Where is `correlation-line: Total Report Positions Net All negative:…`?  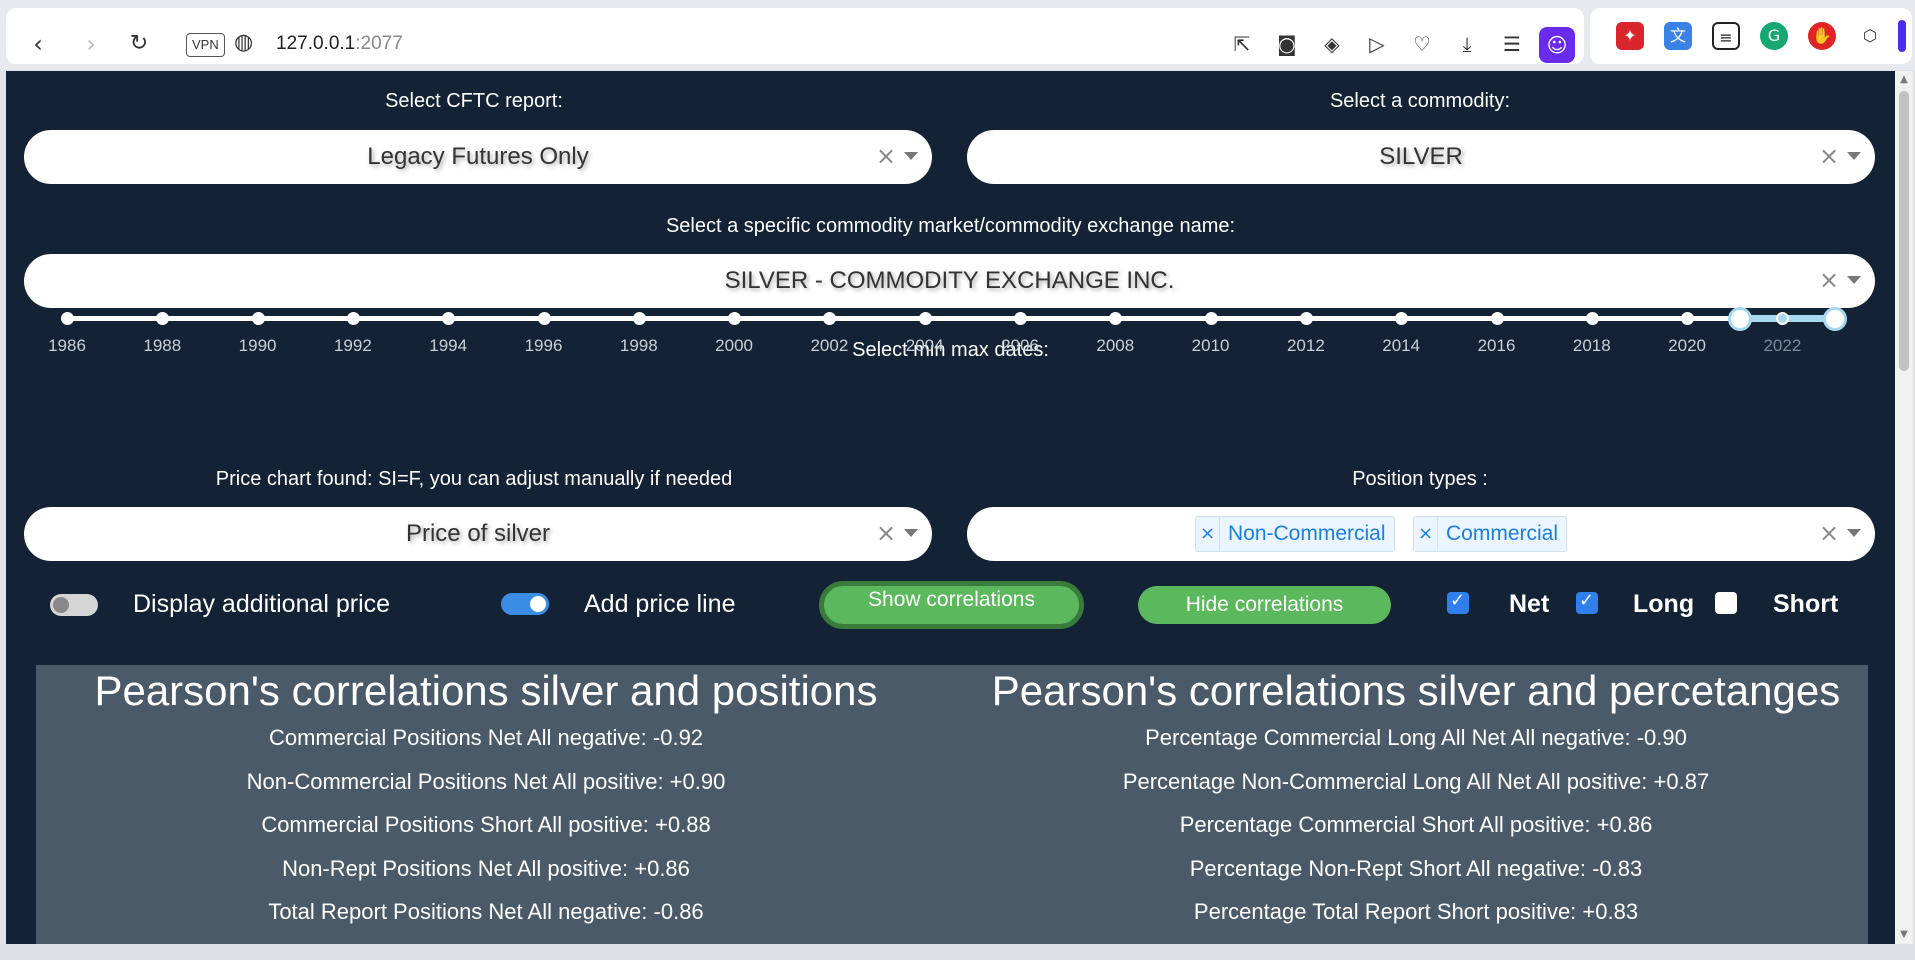
correlation-line: Total Report Positions Net All negative:… is located at coordinates (486, 911).